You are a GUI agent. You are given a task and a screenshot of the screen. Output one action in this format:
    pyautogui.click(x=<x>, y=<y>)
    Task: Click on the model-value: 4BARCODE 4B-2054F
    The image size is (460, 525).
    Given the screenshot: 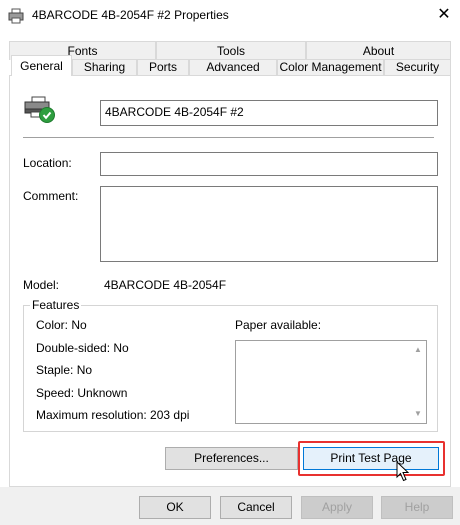 What is the action you would take?
    pyautogui.click(x=165, y=285)
    